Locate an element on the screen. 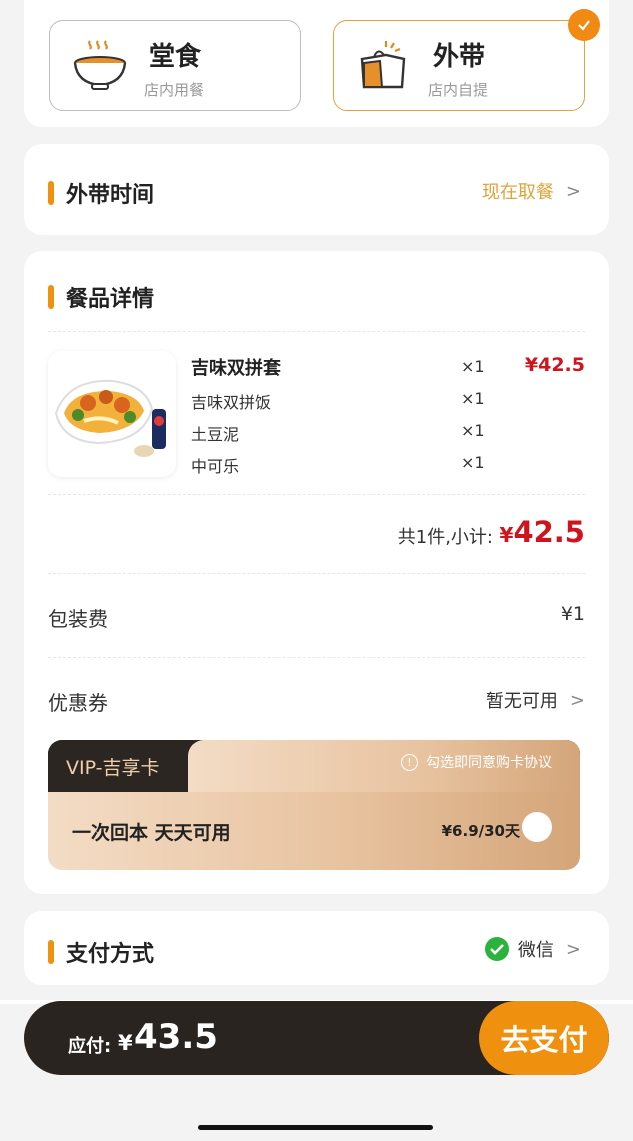 The width and height of the screenshot is (633, 1141). payment-method-selector: 微信 > is located at coordinates (532, 949).